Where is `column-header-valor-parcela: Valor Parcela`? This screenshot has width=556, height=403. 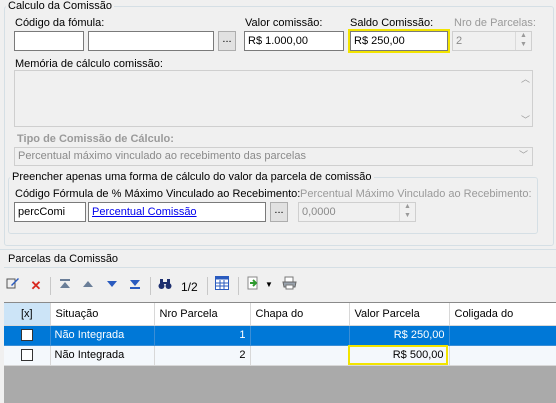 column-header-valor-parcela: Valor Parcela is located at coordinates (399, 314).